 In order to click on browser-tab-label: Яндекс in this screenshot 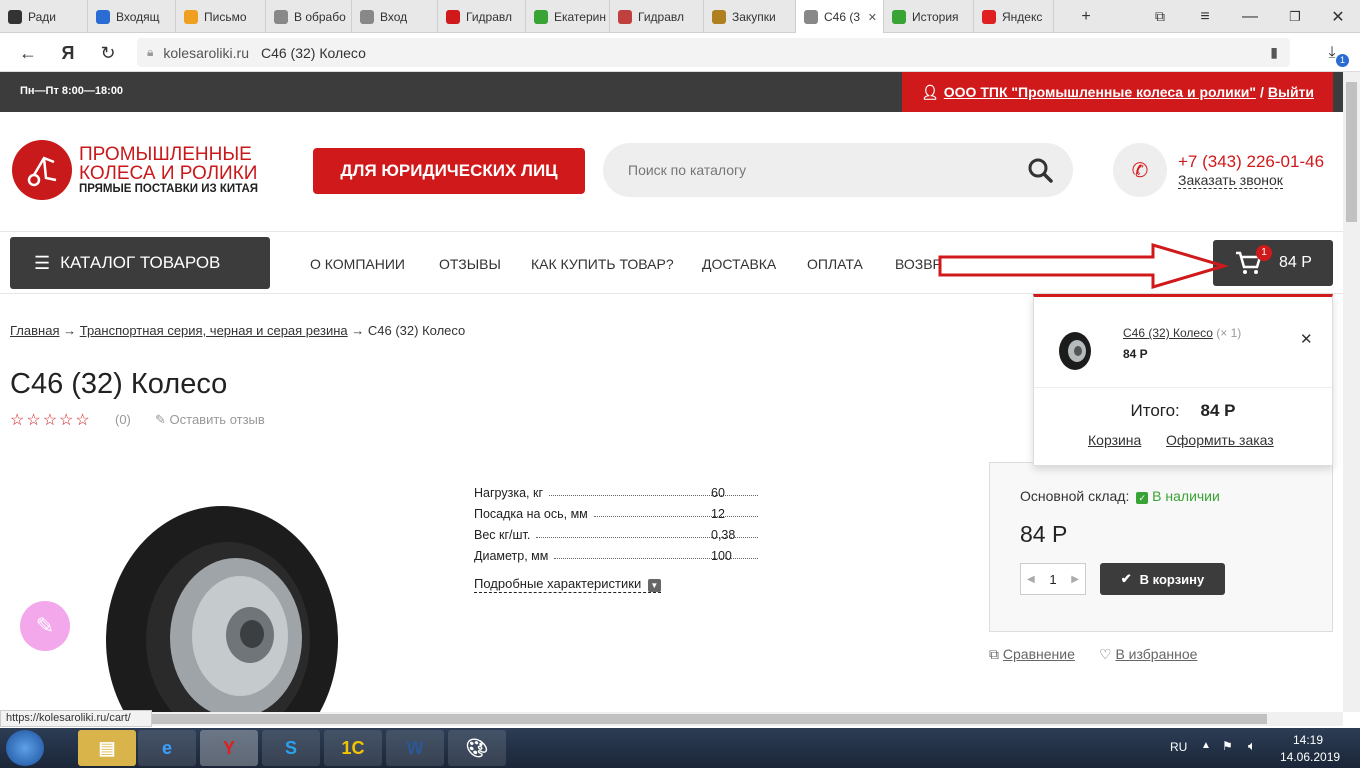, I will do `click(1022, 16)`.